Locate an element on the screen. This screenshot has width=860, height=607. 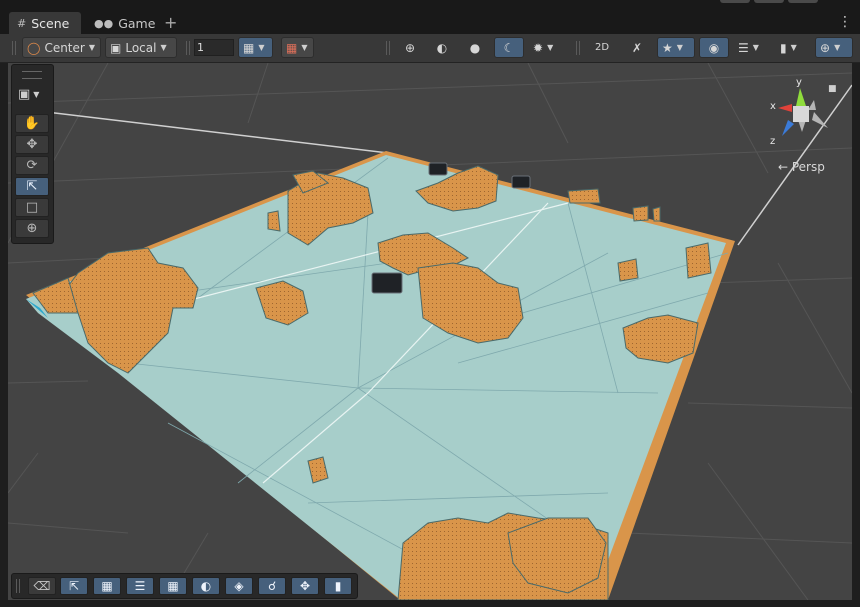
hand-tool-button: ✋ is located at coordinates (32, 123).